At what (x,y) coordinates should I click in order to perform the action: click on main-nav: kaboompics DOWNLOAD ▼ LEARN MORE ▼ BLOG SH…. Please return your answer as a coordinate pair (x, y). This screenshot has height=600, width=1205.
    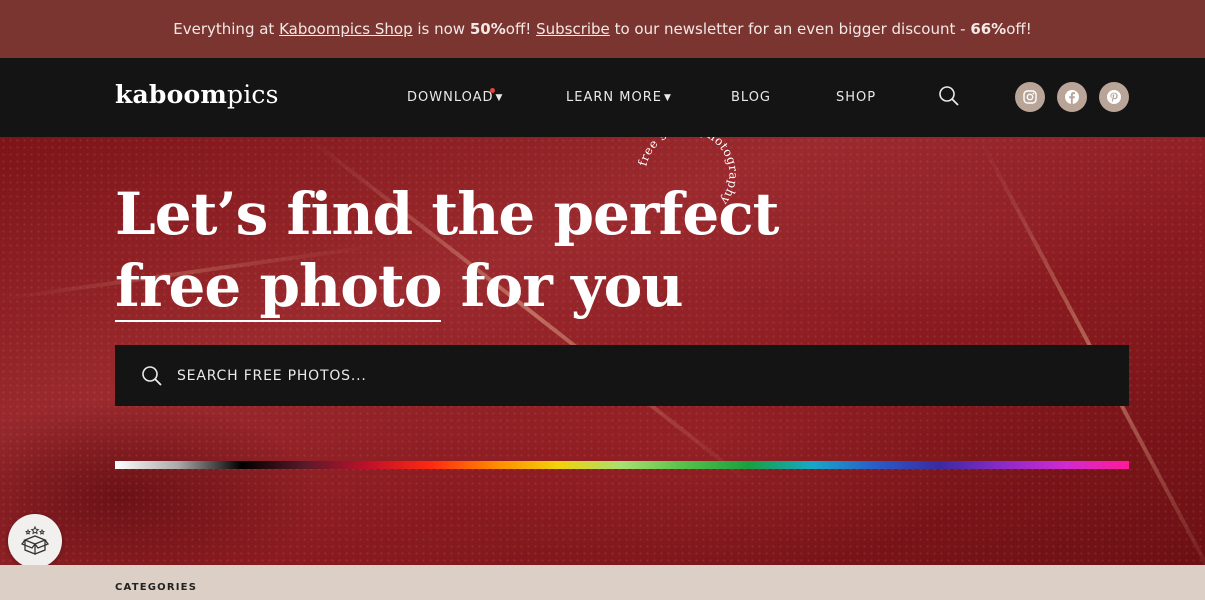
    Looking at the image, I should click on (602, 97).